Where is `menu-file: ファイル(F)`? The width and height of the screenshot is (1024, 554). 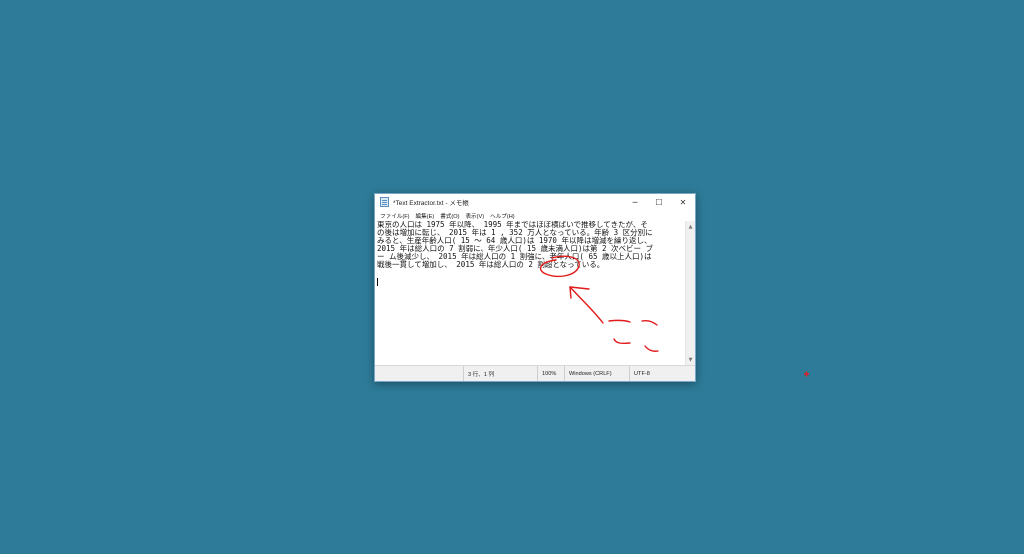
menu-file: ファイル(F) is located at coordinates (395, 216).